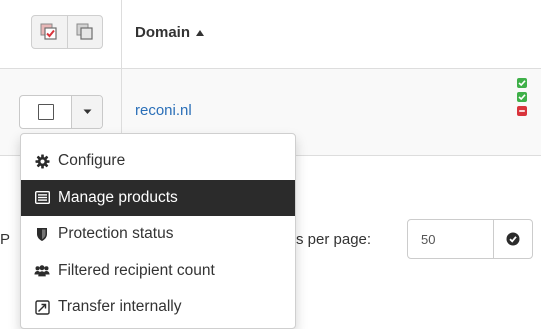  I want to click on items-per-page-label: s per page:, so click(334, 239).